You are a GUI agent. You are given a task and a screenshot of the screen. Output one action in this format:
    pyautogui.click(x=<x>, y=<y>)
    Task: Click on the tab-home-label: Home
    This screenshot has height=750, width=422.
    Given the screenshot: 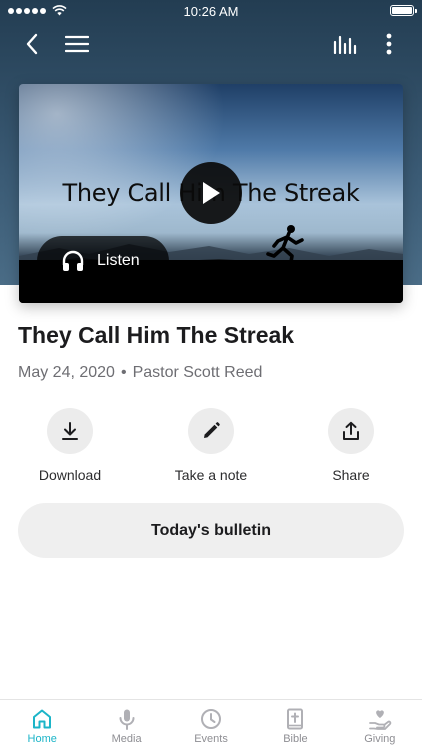 What is the action you would take?
    pyautogui.click(x=42, y=739)
    